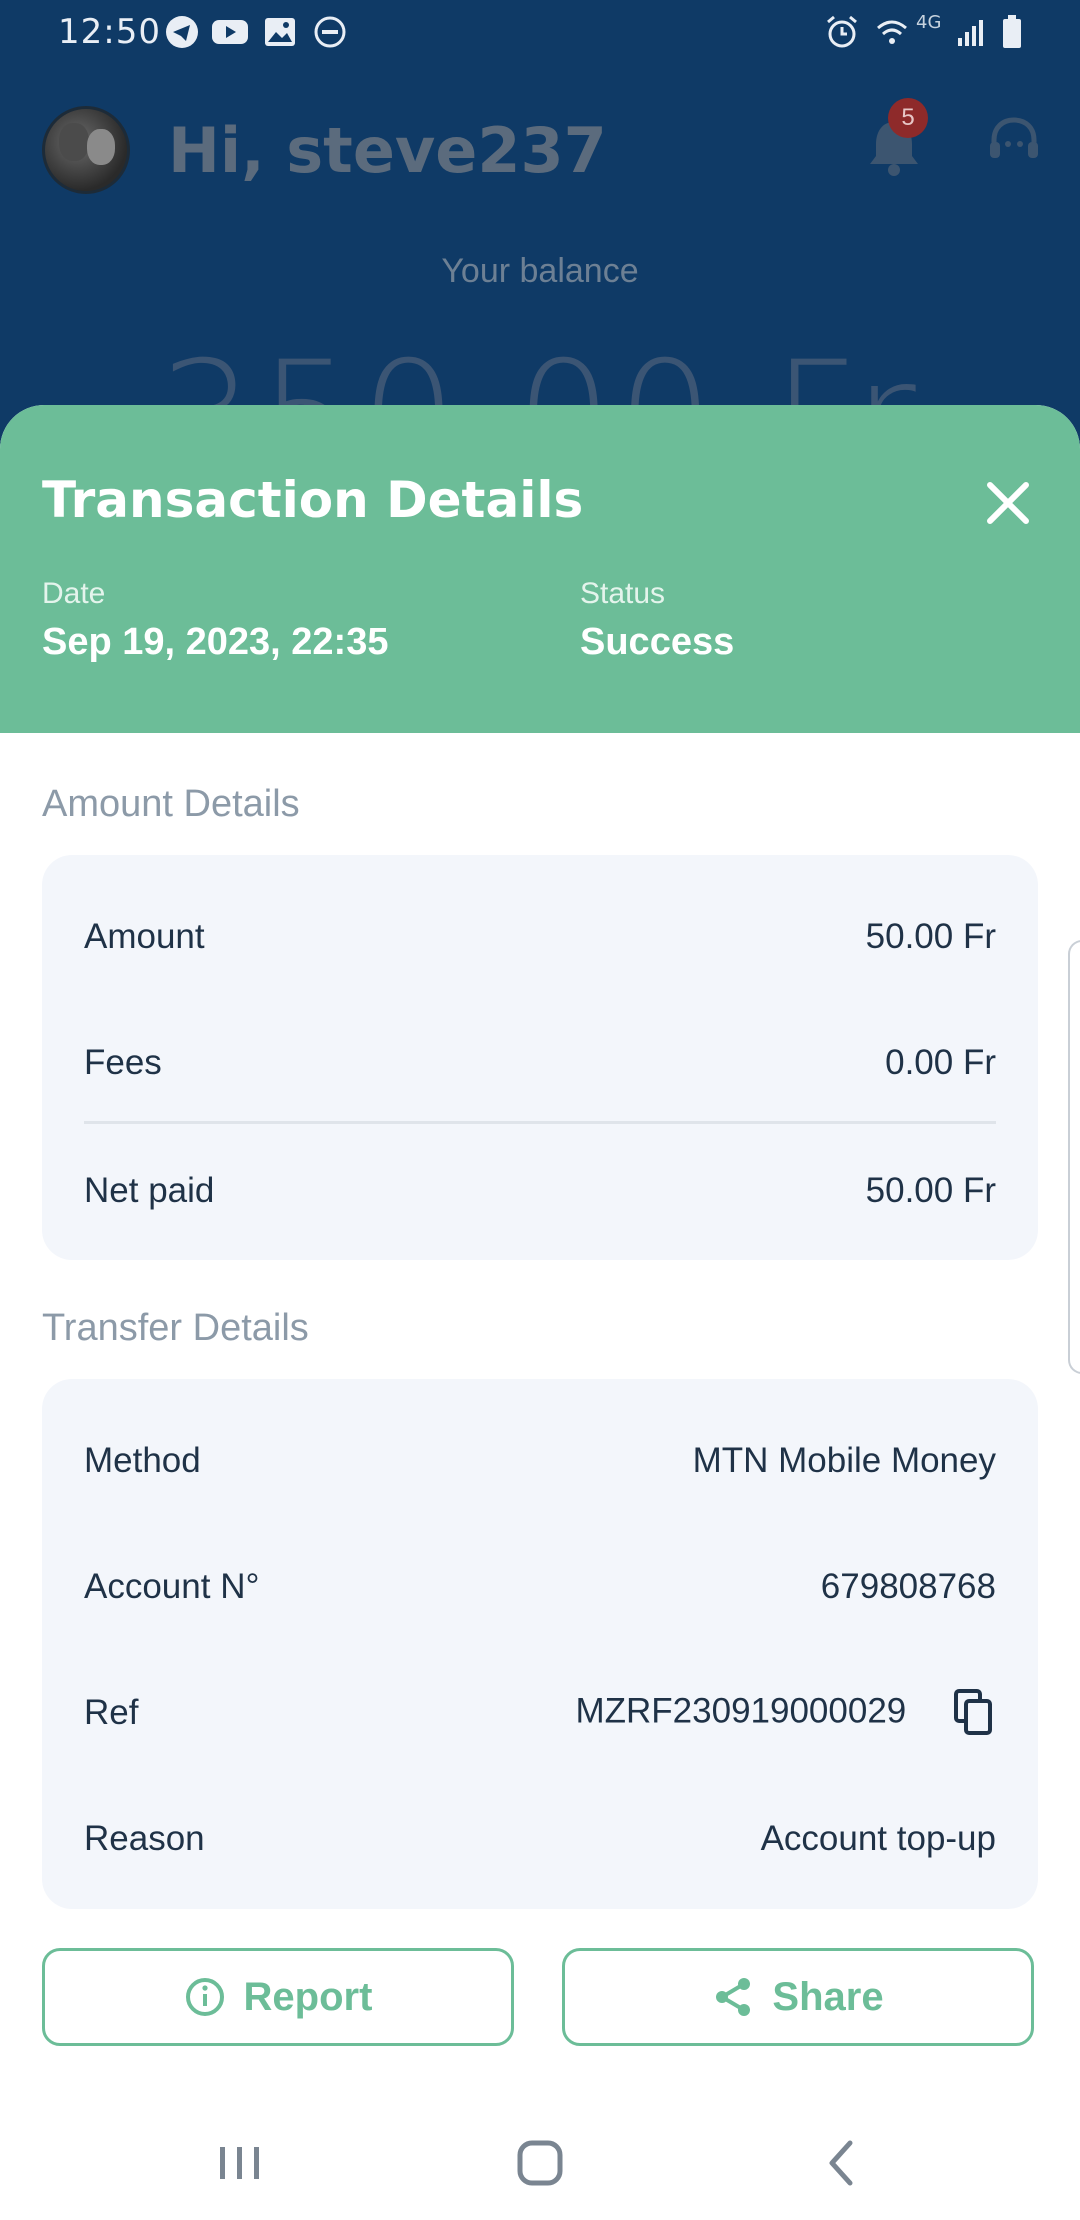  Describe the element at coordinates (149, 1190) in the screenshot. I see `net-paid-label: Net paid` at that location.